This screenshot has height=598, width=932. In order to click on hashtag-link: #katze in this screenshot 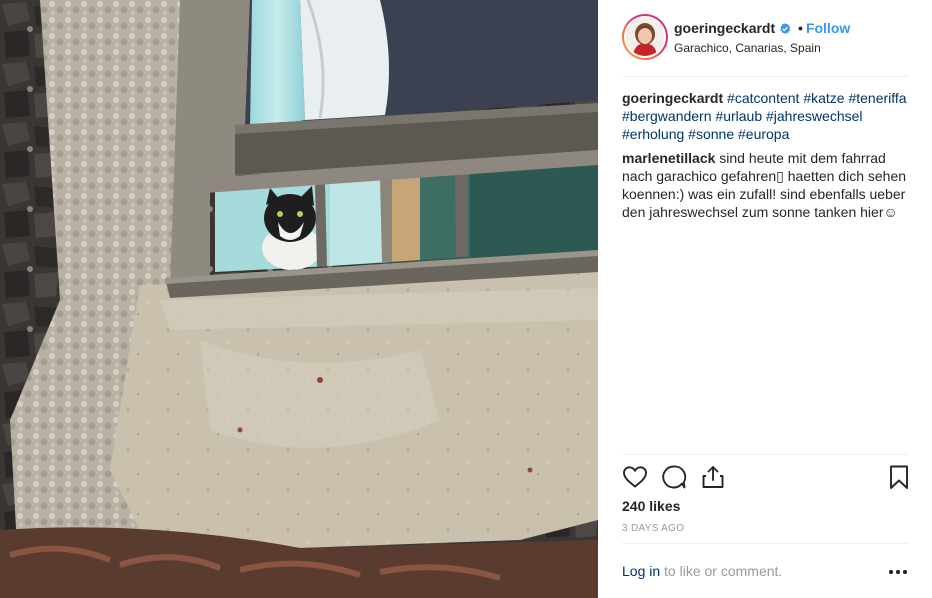, I will do `click(823, 98)`.